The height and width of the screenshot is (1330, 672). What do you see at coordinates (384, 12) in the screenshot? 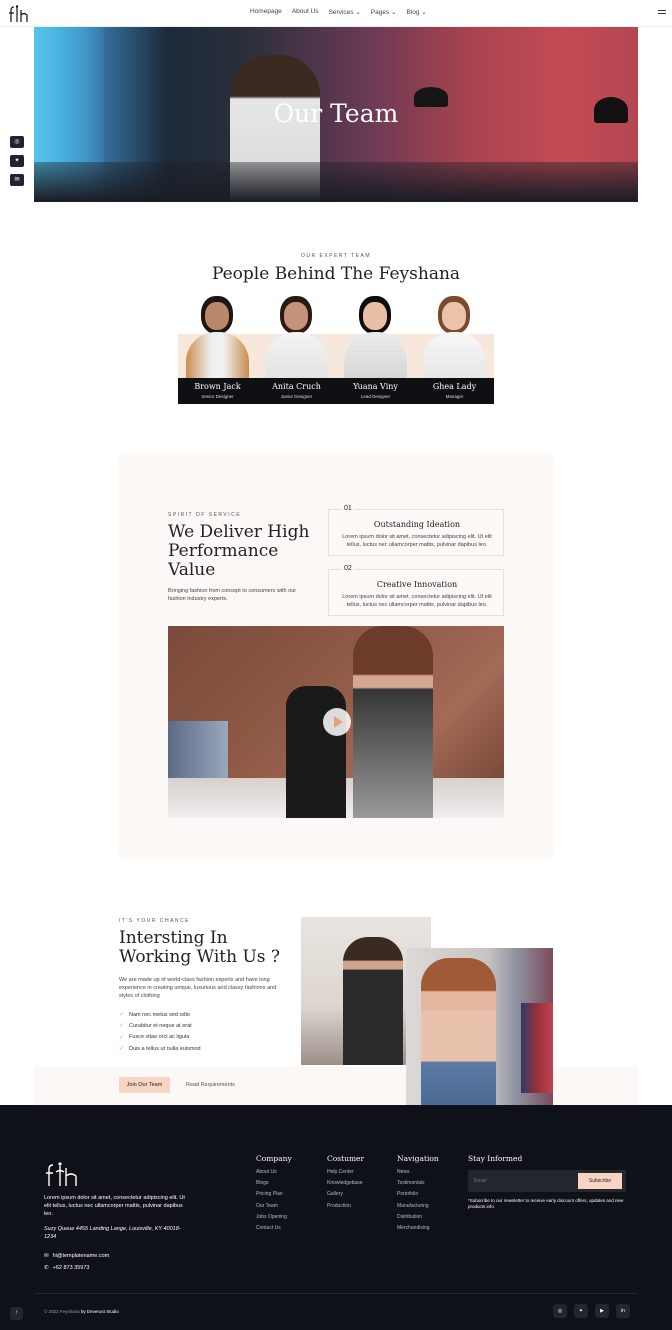
I see `nav-pages: Pages ⌄` at bounding box center [384, 12].